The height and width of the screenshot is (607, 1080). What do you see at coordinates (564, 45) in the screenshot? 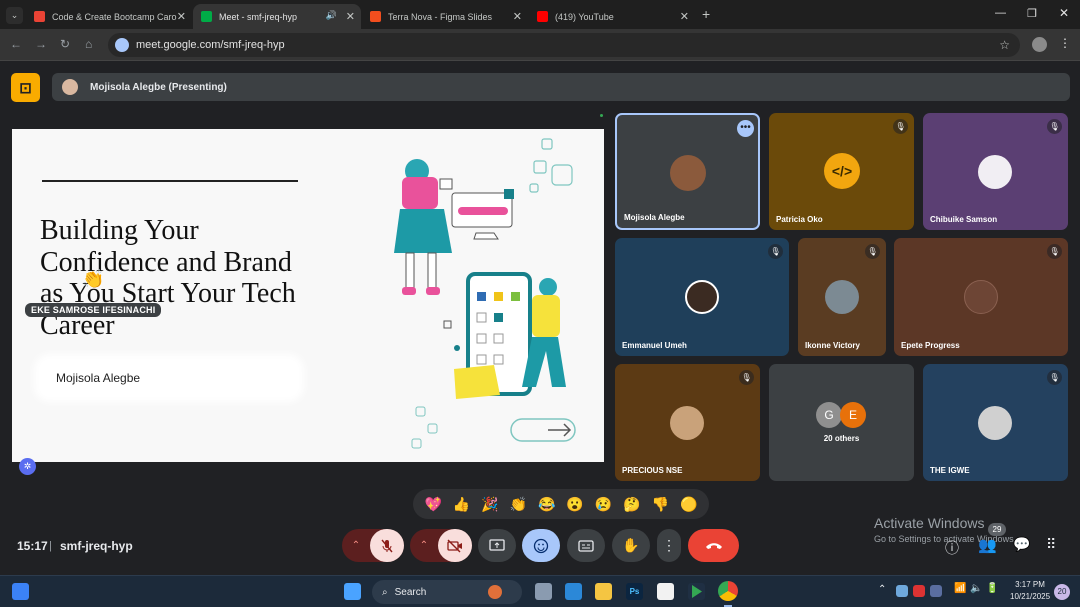
I see `address-bar: meet.google.com/smf-jreq-hyp ☆` at bounding box center [564, 45].